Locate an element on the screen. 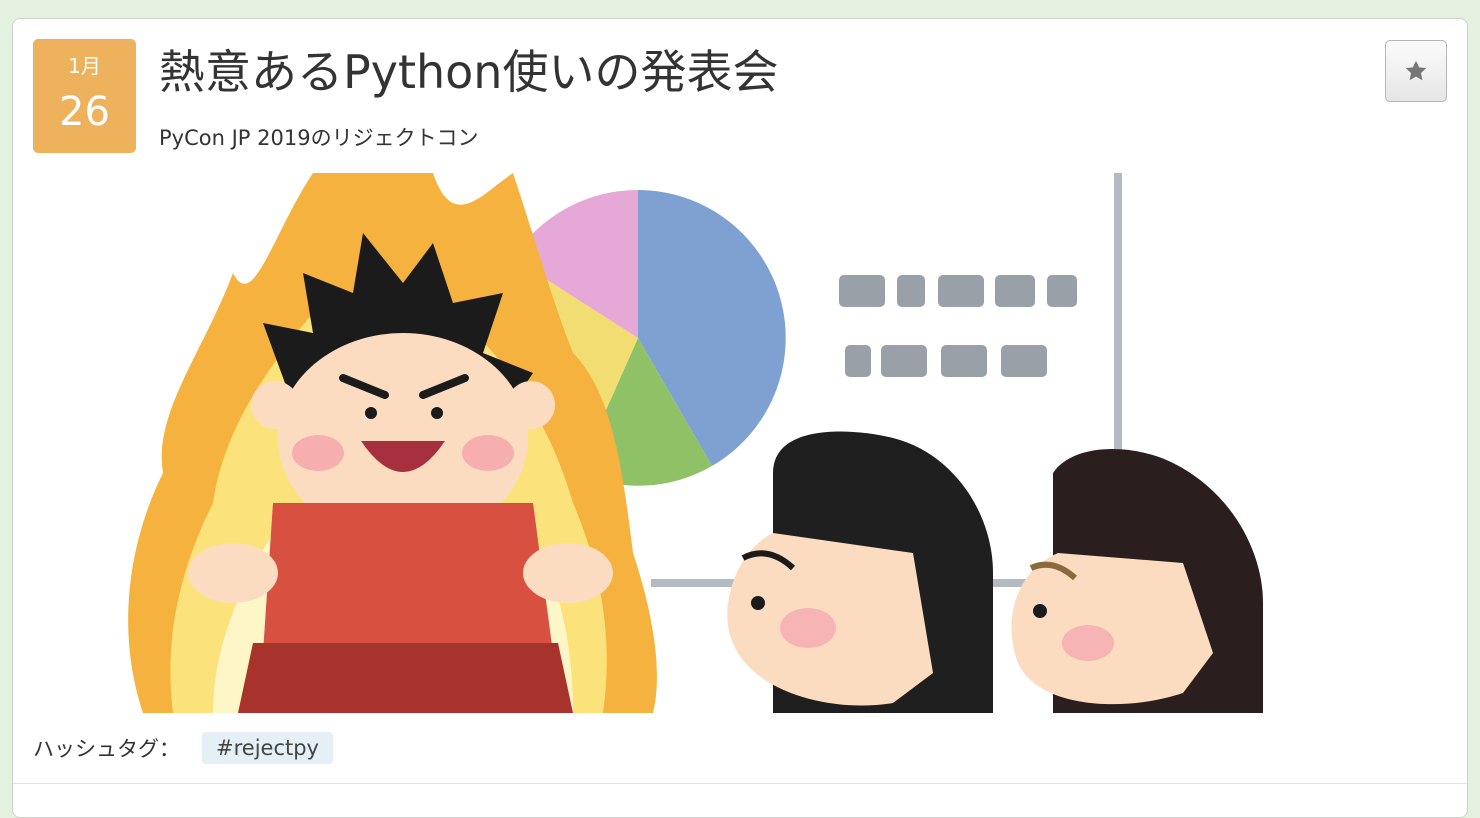 The height and width of the screenshot is (818, 1480). divider is located at coordinates (740, 783).